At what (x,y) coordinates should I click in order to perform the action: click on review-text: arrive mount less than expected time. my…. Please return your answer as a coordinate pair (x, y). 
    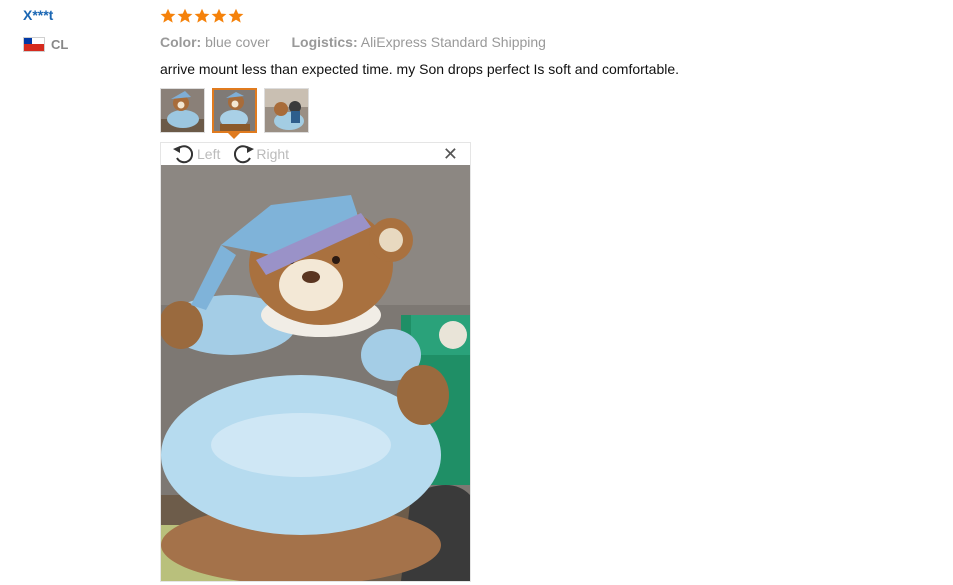
    Looking at the image, I should click on (420, 69).